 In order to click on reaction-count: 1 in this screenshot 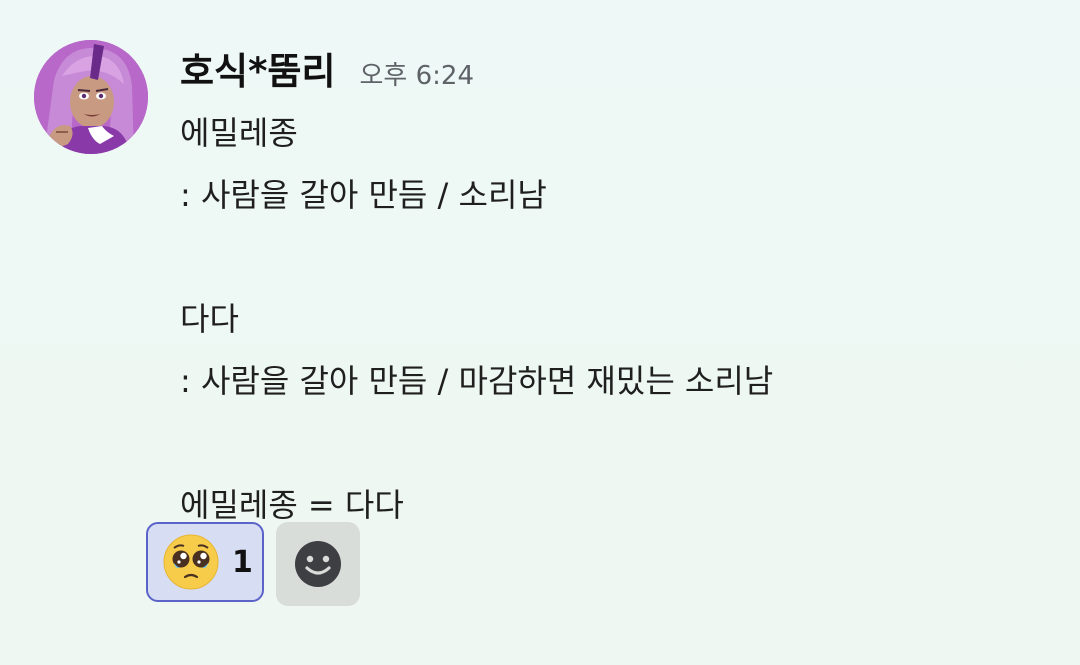, I will do `click(242, 562)`.